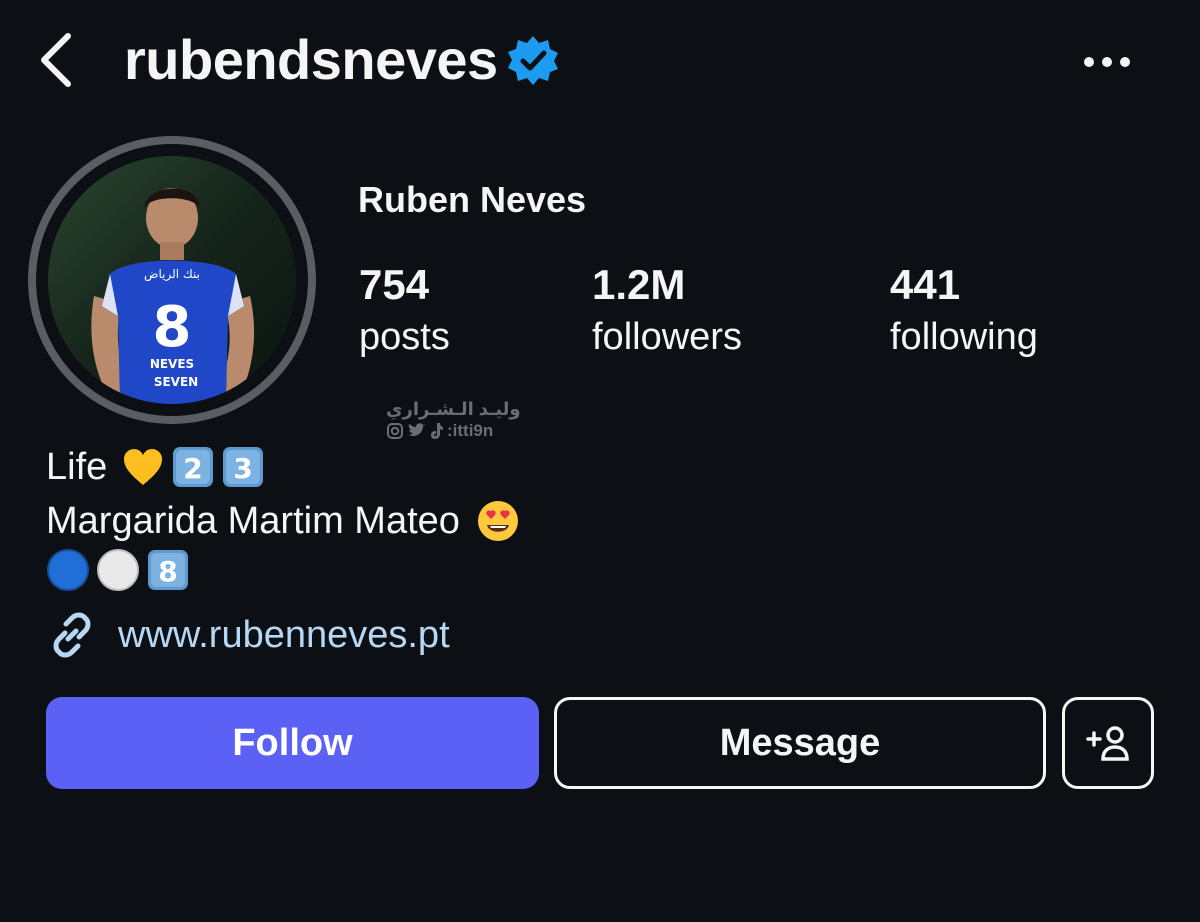 The height and width of the screenshot is (922, 1200). I want to click on avatar-sponsor: SEVEN, so click(176, 382).